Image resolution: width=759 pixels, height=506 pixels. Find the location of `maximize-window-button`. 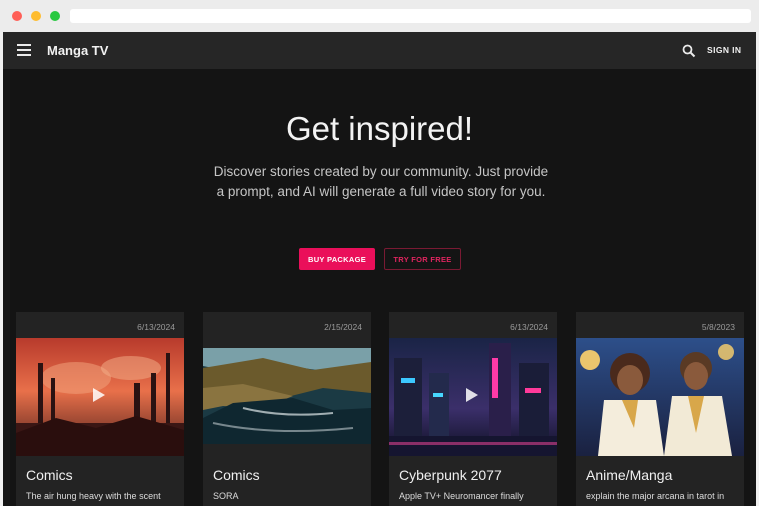

maximize-window-button is located at coordinates (55, 16).